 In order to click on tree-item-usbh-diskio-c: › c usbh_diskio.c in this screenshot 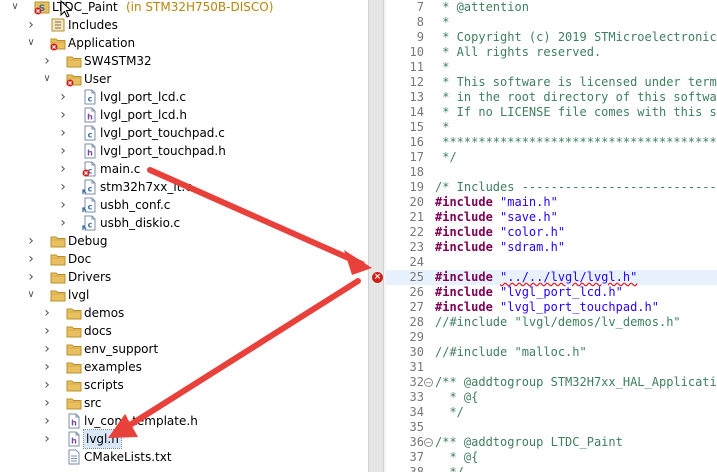, I will do `click(184, 223)`.